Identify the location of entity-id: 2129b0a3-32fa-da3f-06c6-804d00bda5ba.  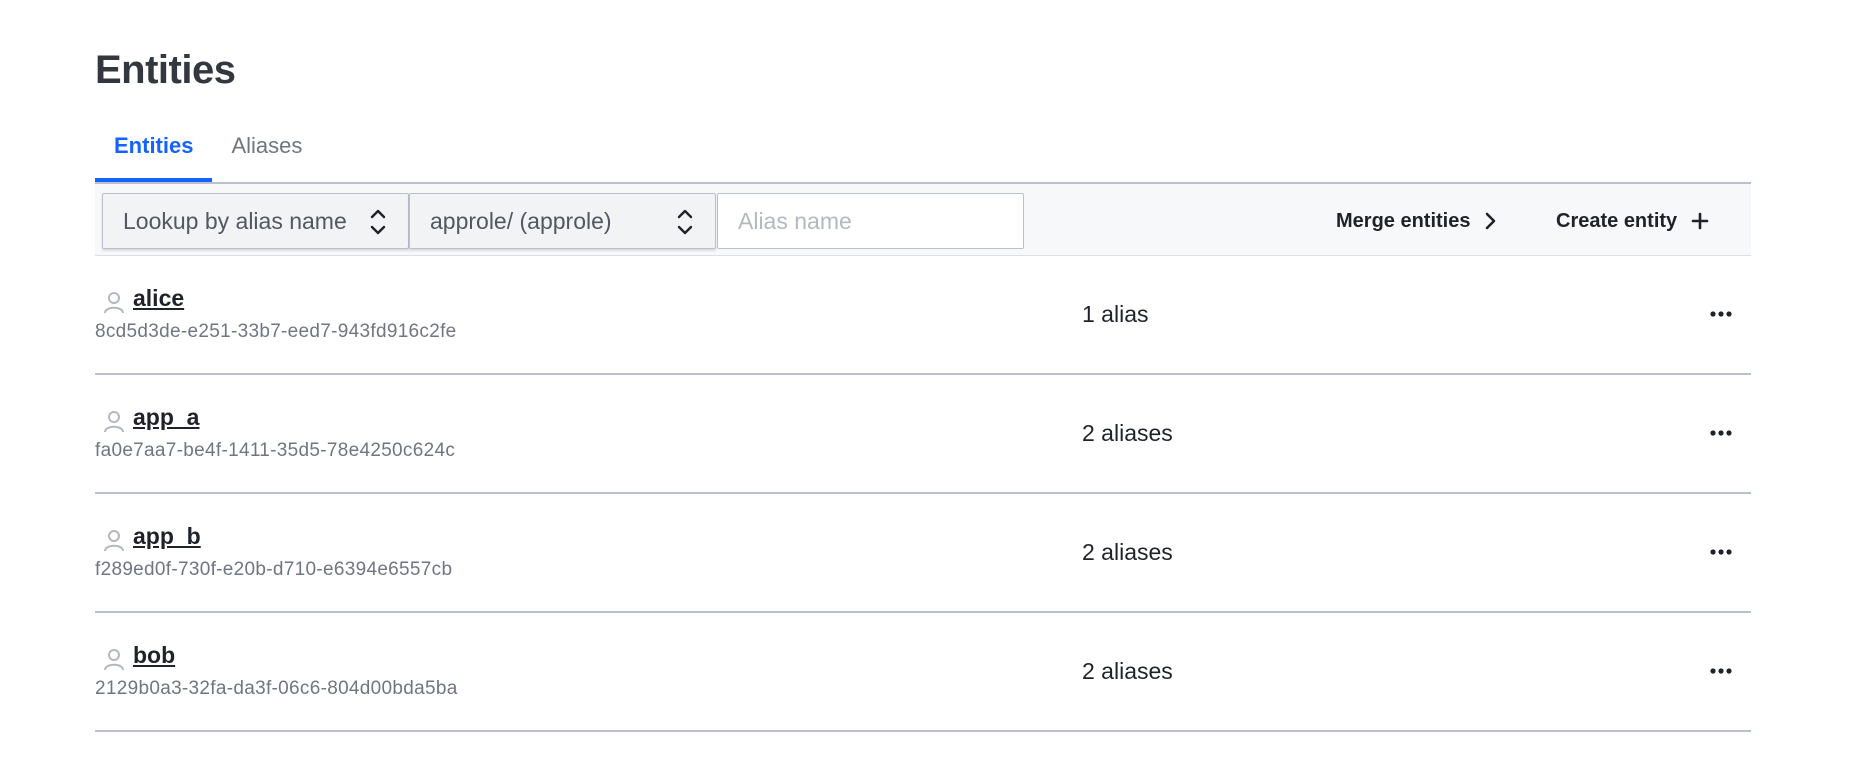
(276, 688).